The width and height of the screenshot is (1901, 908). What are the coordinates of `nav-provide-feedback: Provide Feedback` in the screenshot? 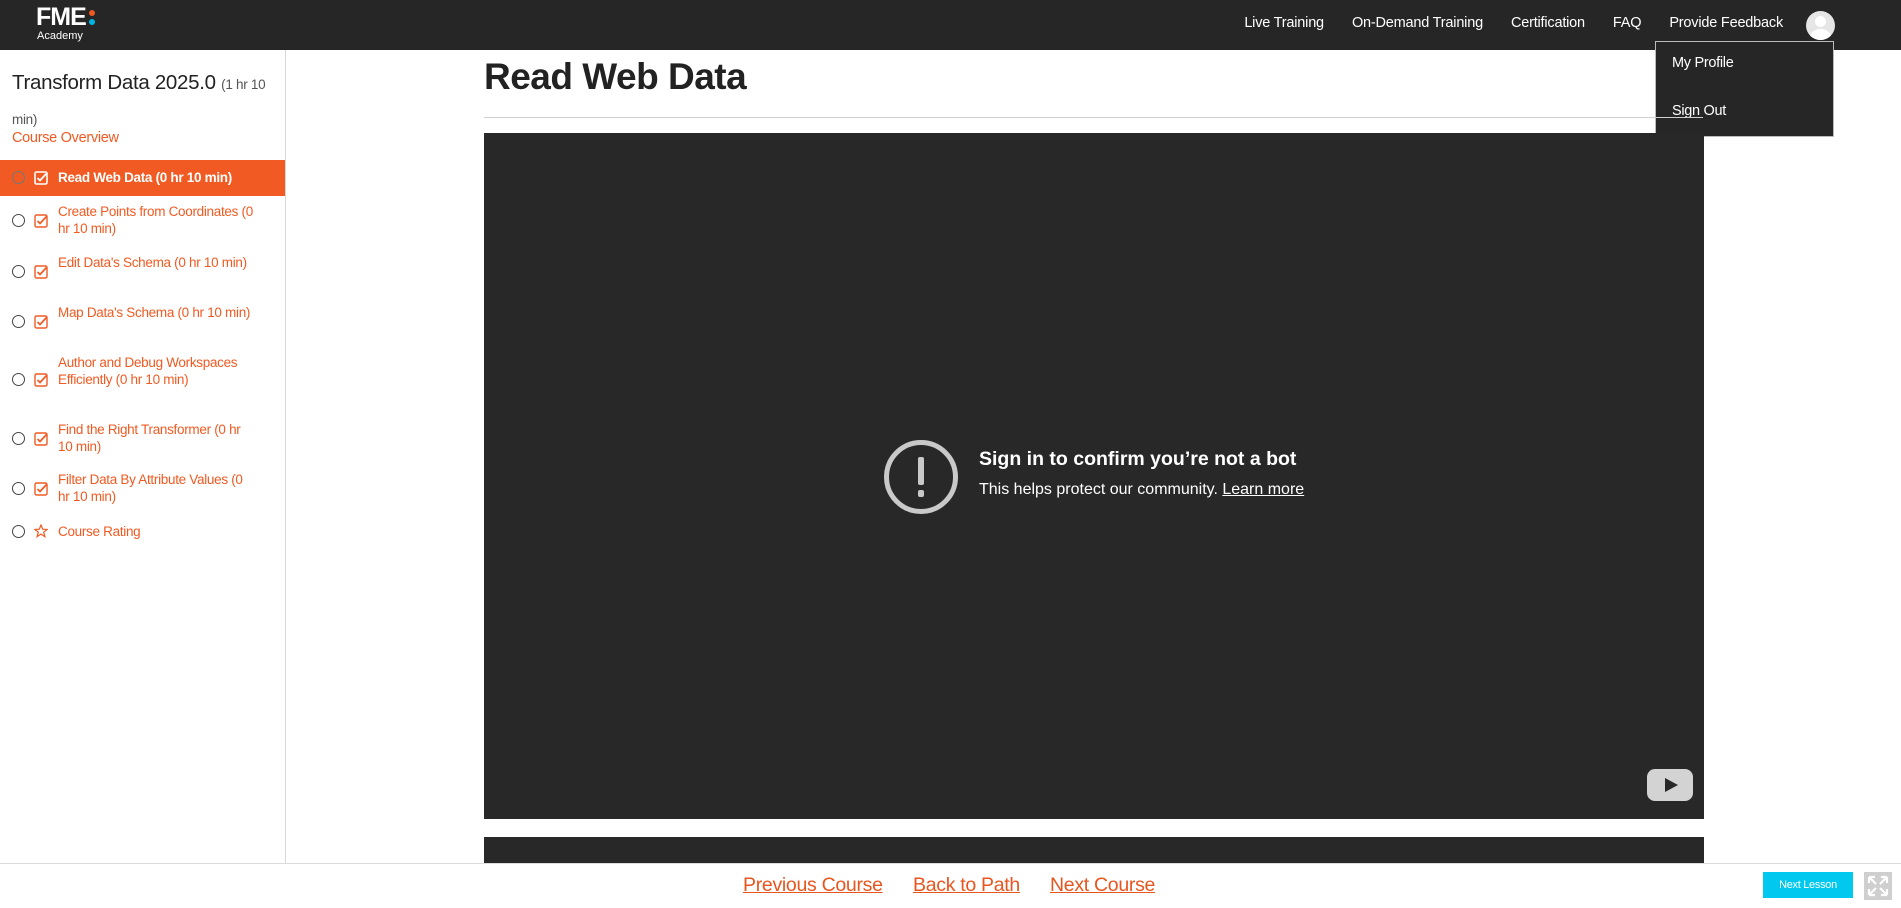 It's located at (1726, 23).